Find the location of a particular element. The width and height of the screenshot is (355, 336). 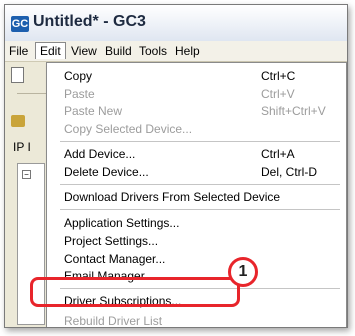

menu-item-add-device: Add Device... Ctrl+A is located at coordinates (196, 155).